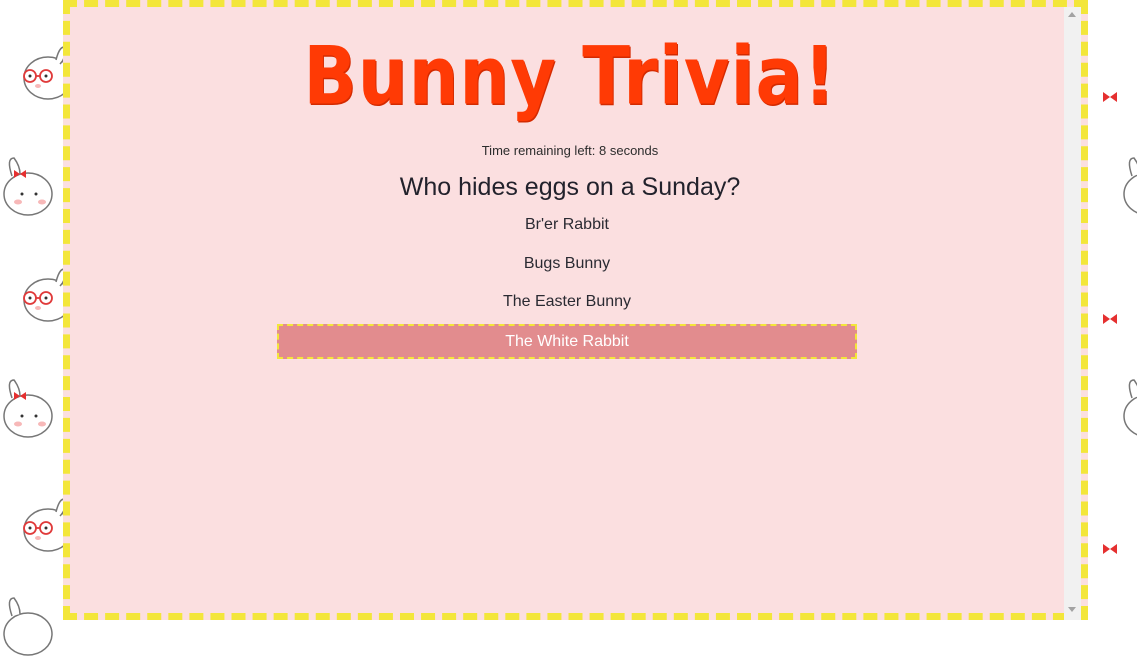 The width and height of the screenshot is (1137, 658). Describe the element at coordinates (1072, 609) in the screenshot. I see `scroll-down-icon` at that location.